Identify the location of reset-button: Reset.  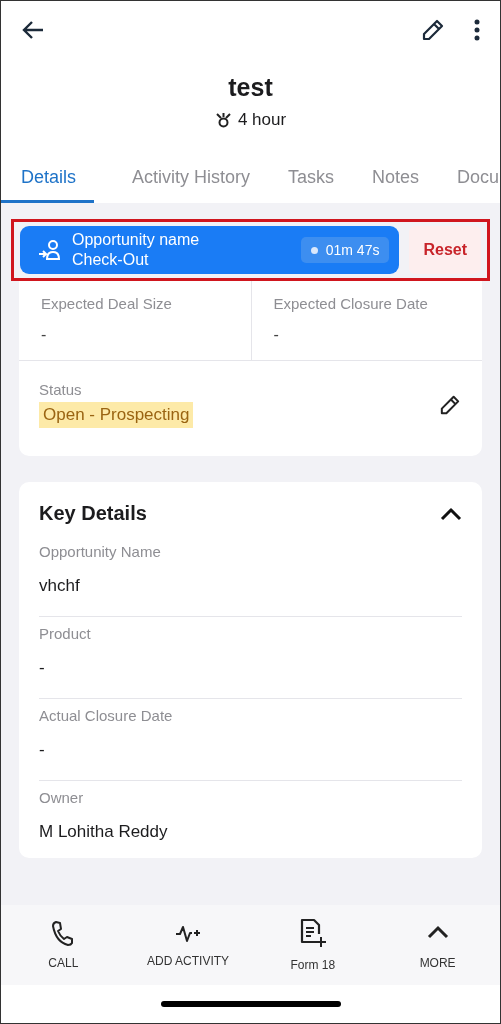
(445, 250).